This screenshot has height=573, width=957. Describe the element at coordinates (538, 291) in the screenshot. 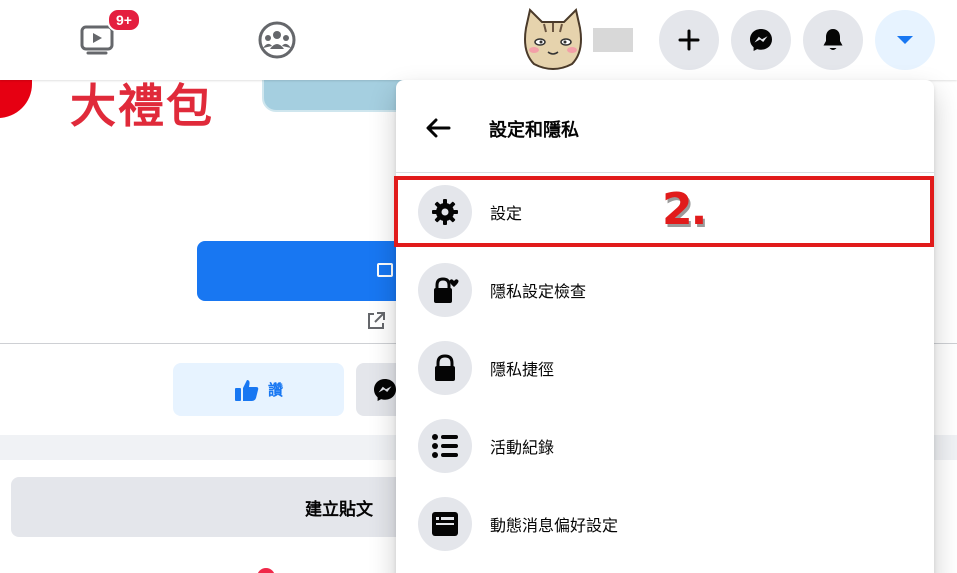

I see `menu-item-label: 隱私設定檢查` at that location.